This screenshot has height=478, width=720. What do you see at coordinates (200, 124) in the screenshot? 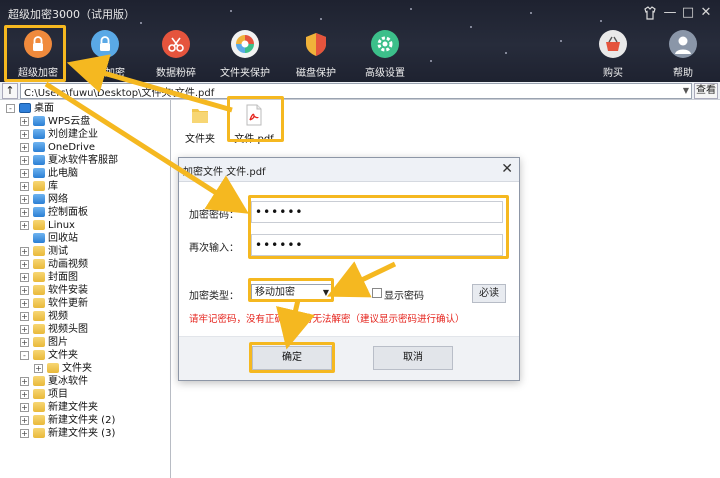
I see `file-item-folder: 文件夹` at bounding box center [200, 124].